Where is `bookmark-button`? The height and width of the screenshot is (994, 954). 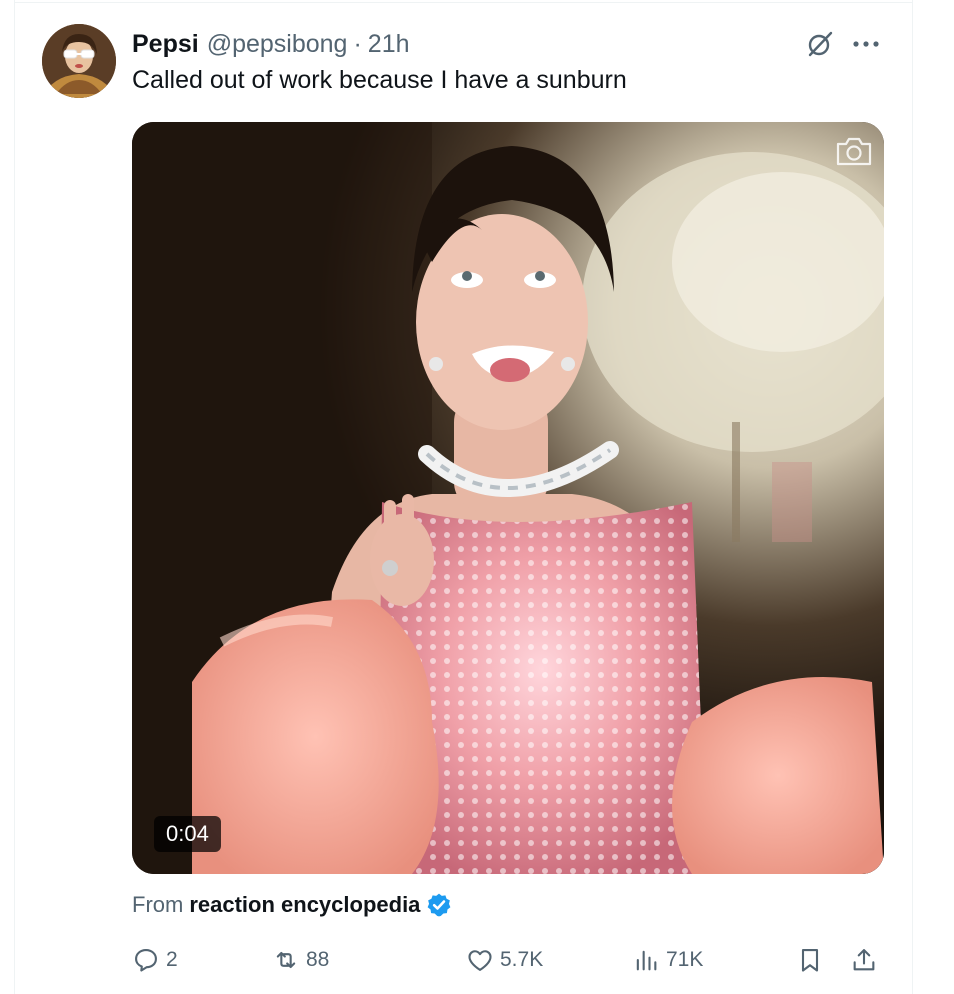 bookmark-button is located at coordinates (810, 960).